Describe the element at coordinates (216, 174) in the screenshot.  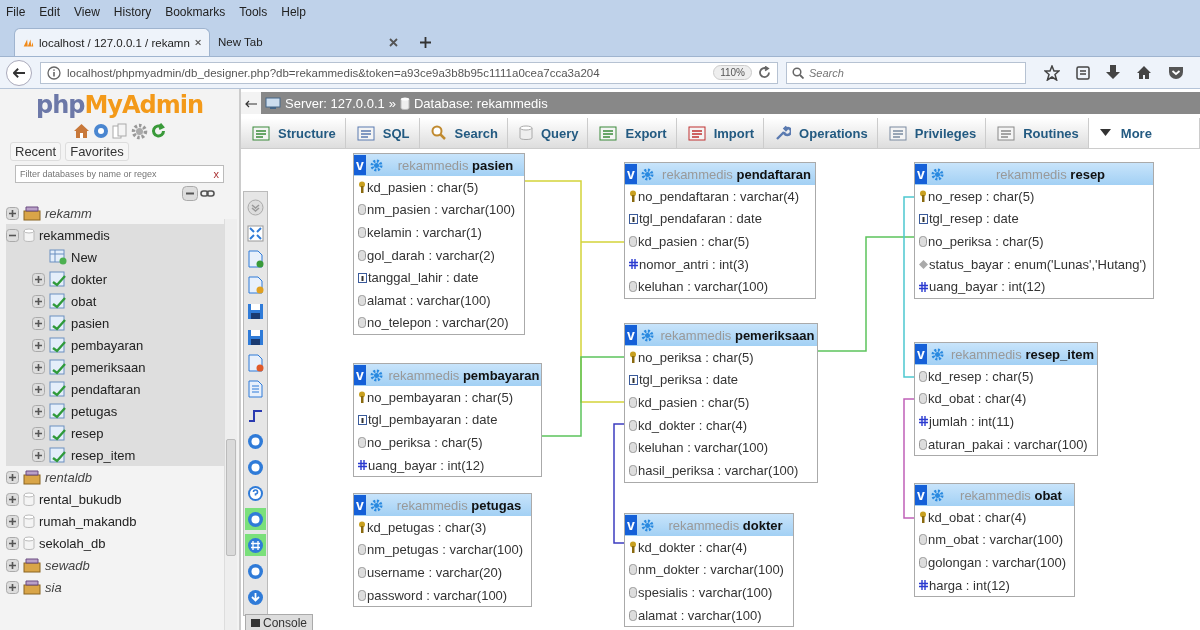
I see `clear-button: x` at that location.